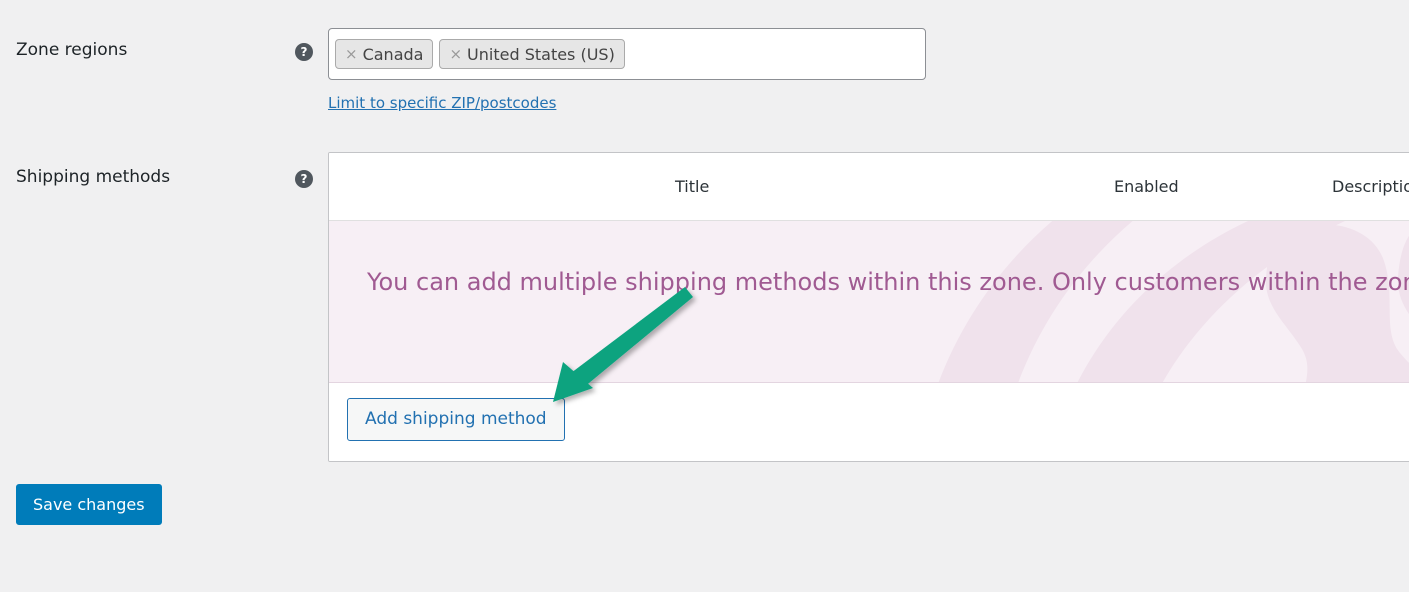 The height and width of the screenshot is (592, 1409). What do you see at coordinates (692, 186) in the screenshot?
I see `column-header-title: Title` at bounding box center [692, 186].